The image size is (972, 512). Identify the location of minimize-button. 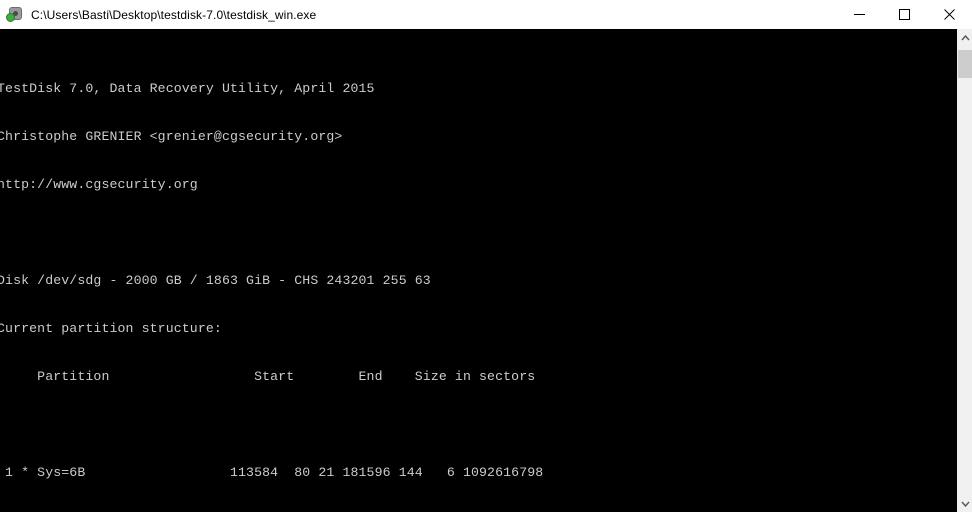
(859, 14).